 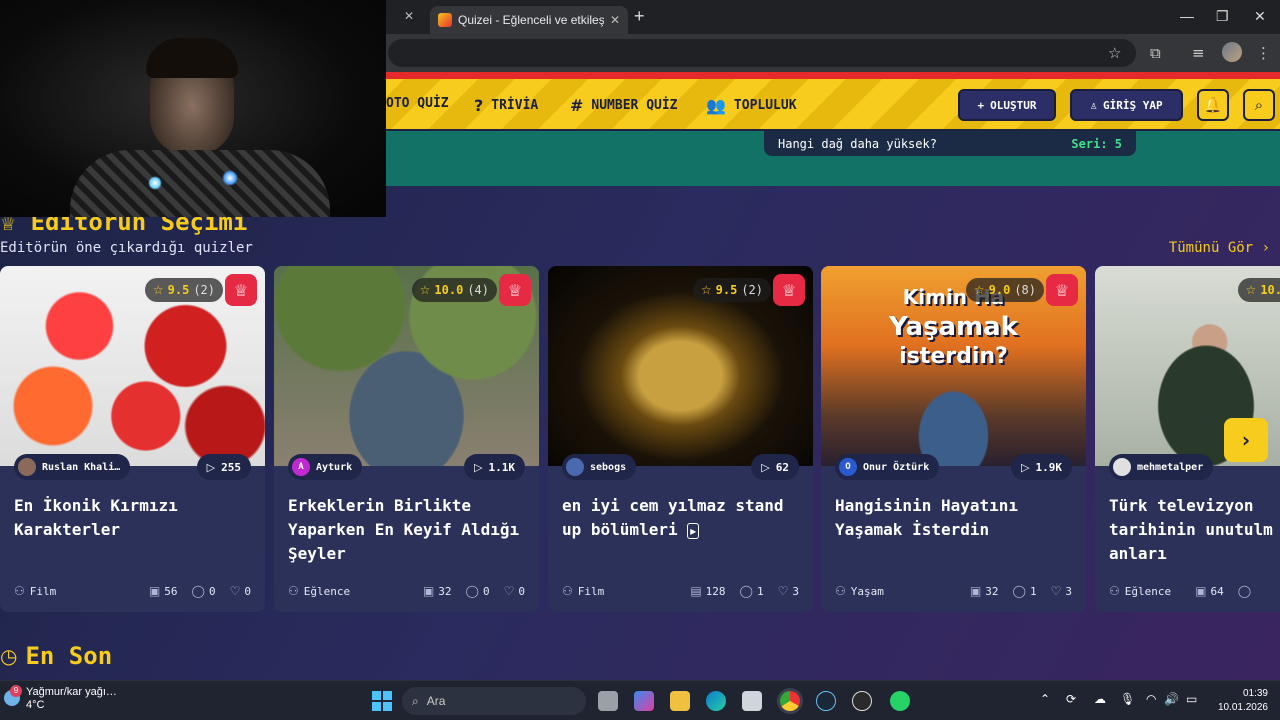 I want to click on editor-pick-crown-icon: ♕, so click(x=789, y=290).